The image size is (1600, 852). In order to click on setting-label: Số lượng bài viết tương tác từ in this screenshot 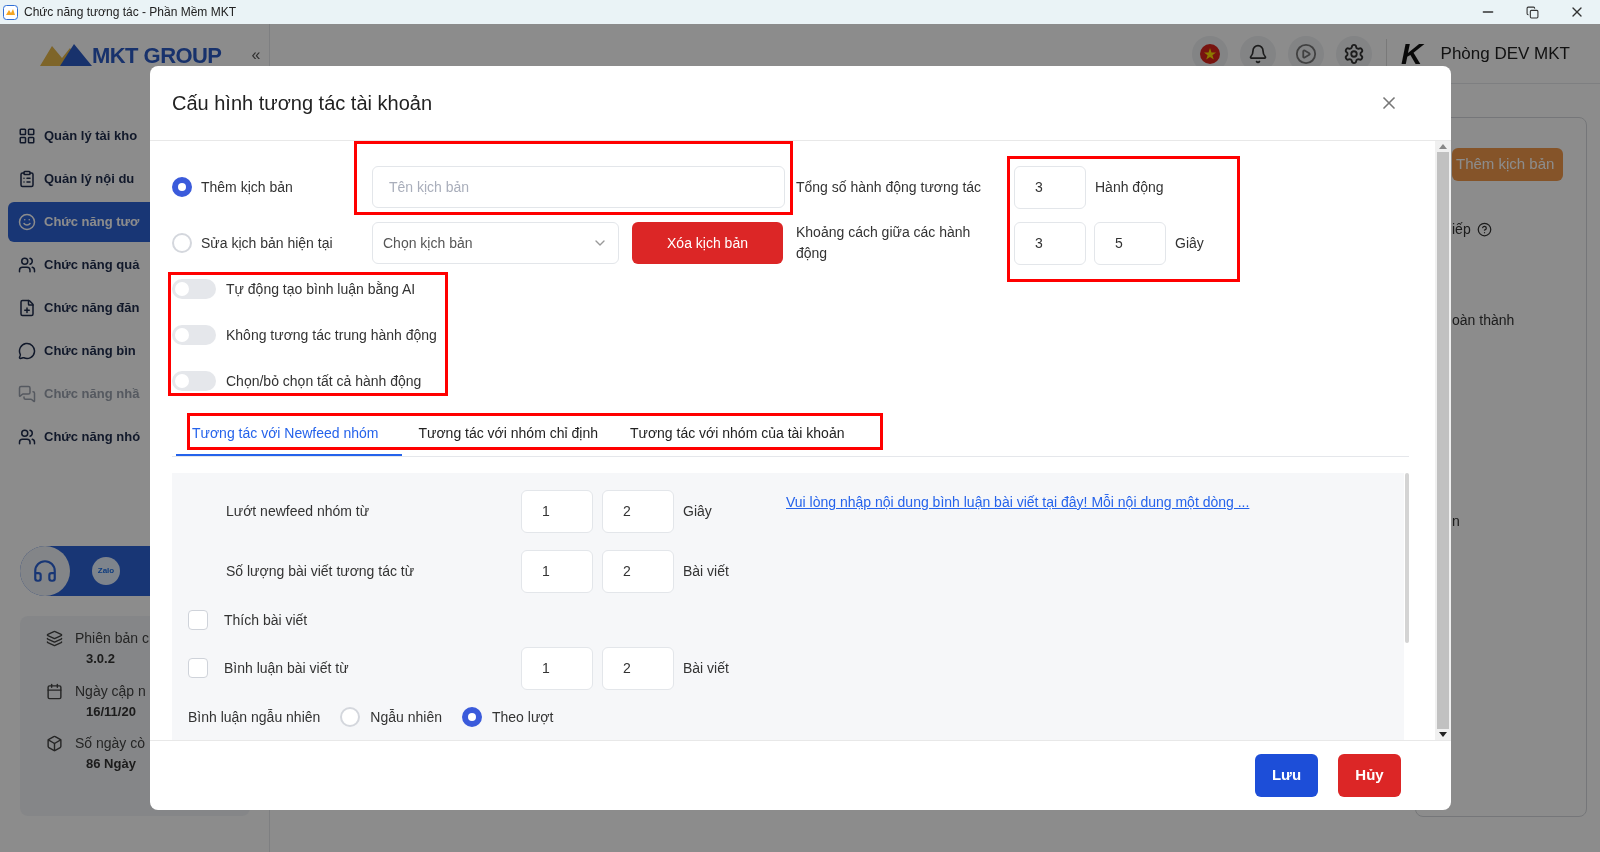, I will do `click(320, 571)`.